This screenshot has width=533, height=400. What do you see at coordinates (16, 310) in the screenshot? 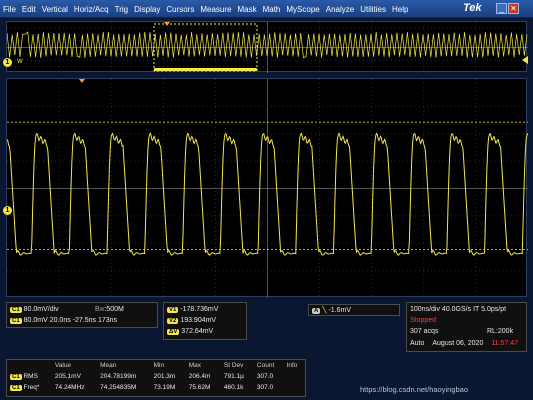
I see `channel-tag: C1` at bounding box center [16, 310].